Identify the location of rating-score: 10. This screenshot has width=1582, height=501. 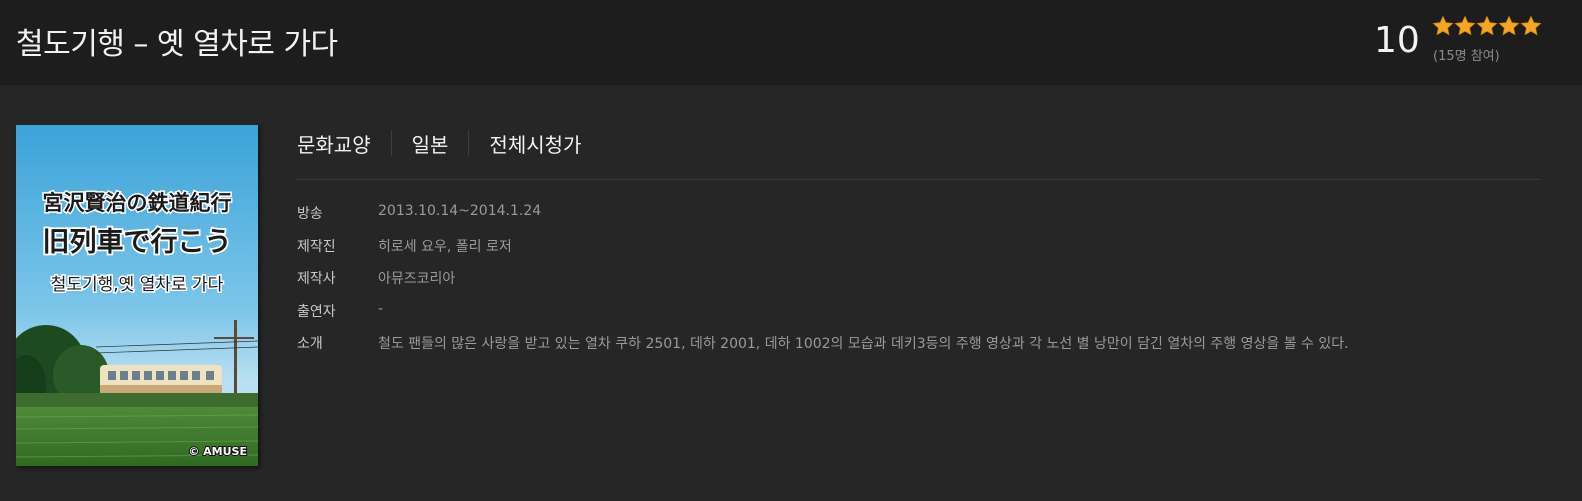
(1397, 40).